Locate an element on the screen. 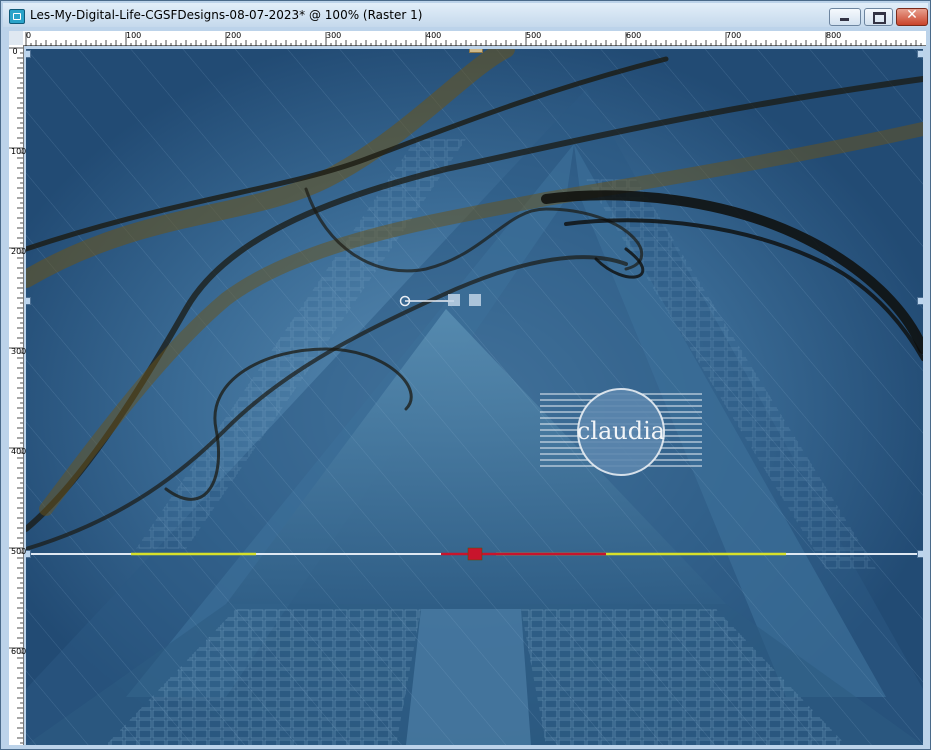  maximize-icon is located at coordinates (879, 18).